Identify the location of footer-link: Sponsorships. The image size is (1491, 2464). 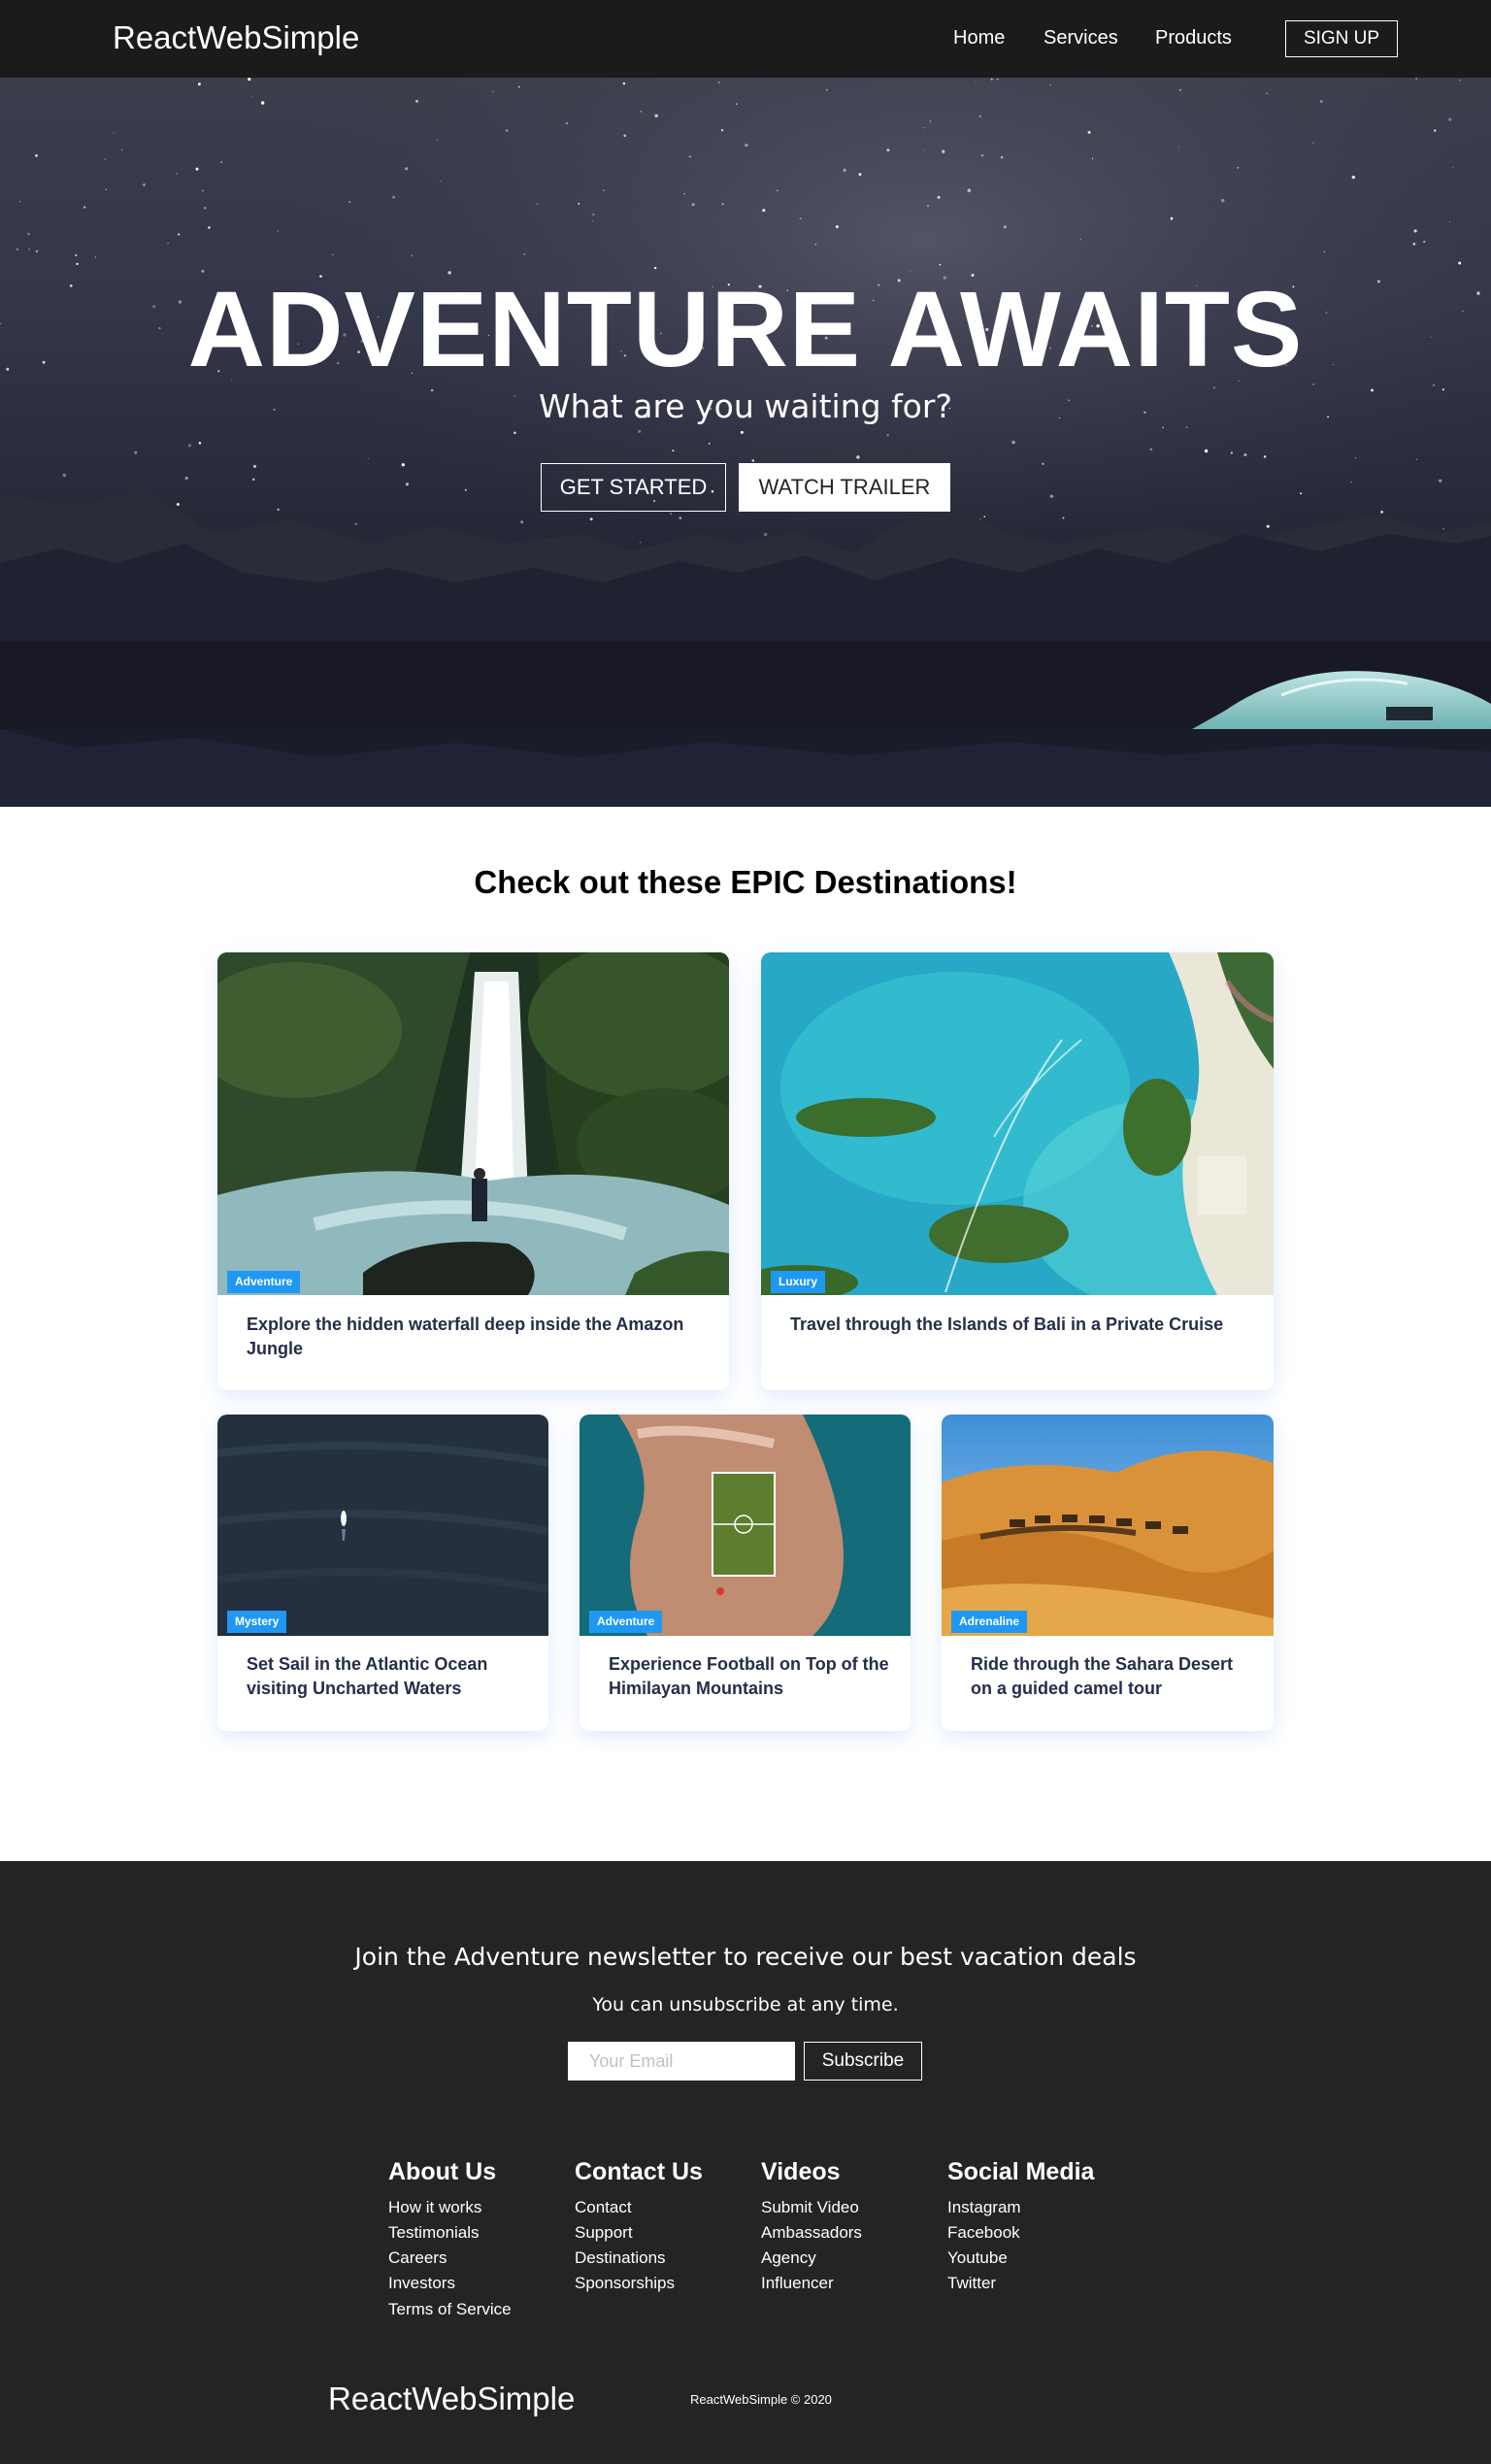
(625, 2283).